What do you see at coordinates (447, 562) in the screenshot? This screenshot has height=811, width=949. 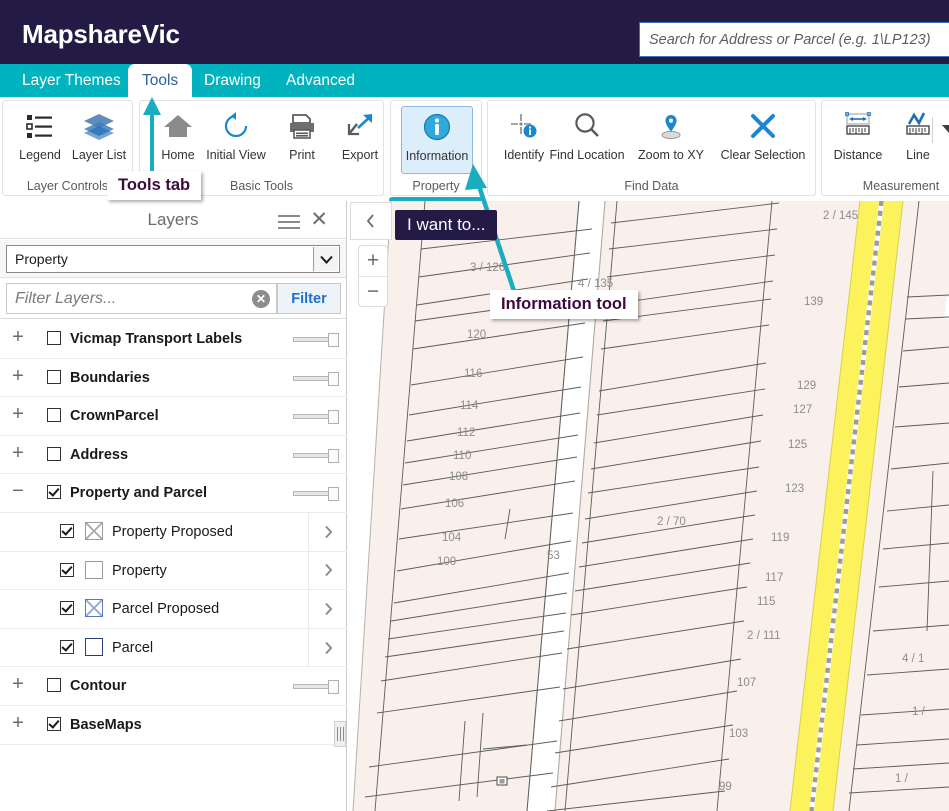 I see `parcel-label: 100` at bounding box center [447, 562].